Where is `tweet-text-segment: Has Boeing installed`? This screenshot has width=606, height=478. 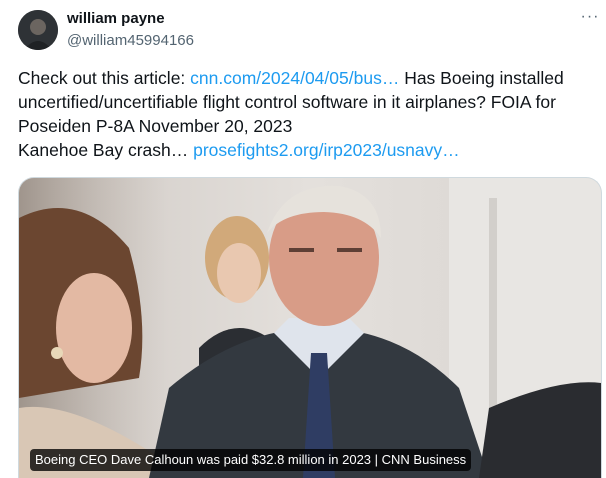
tweet-text-segment: Has Boeing installed is located at coordinates (481, 78).